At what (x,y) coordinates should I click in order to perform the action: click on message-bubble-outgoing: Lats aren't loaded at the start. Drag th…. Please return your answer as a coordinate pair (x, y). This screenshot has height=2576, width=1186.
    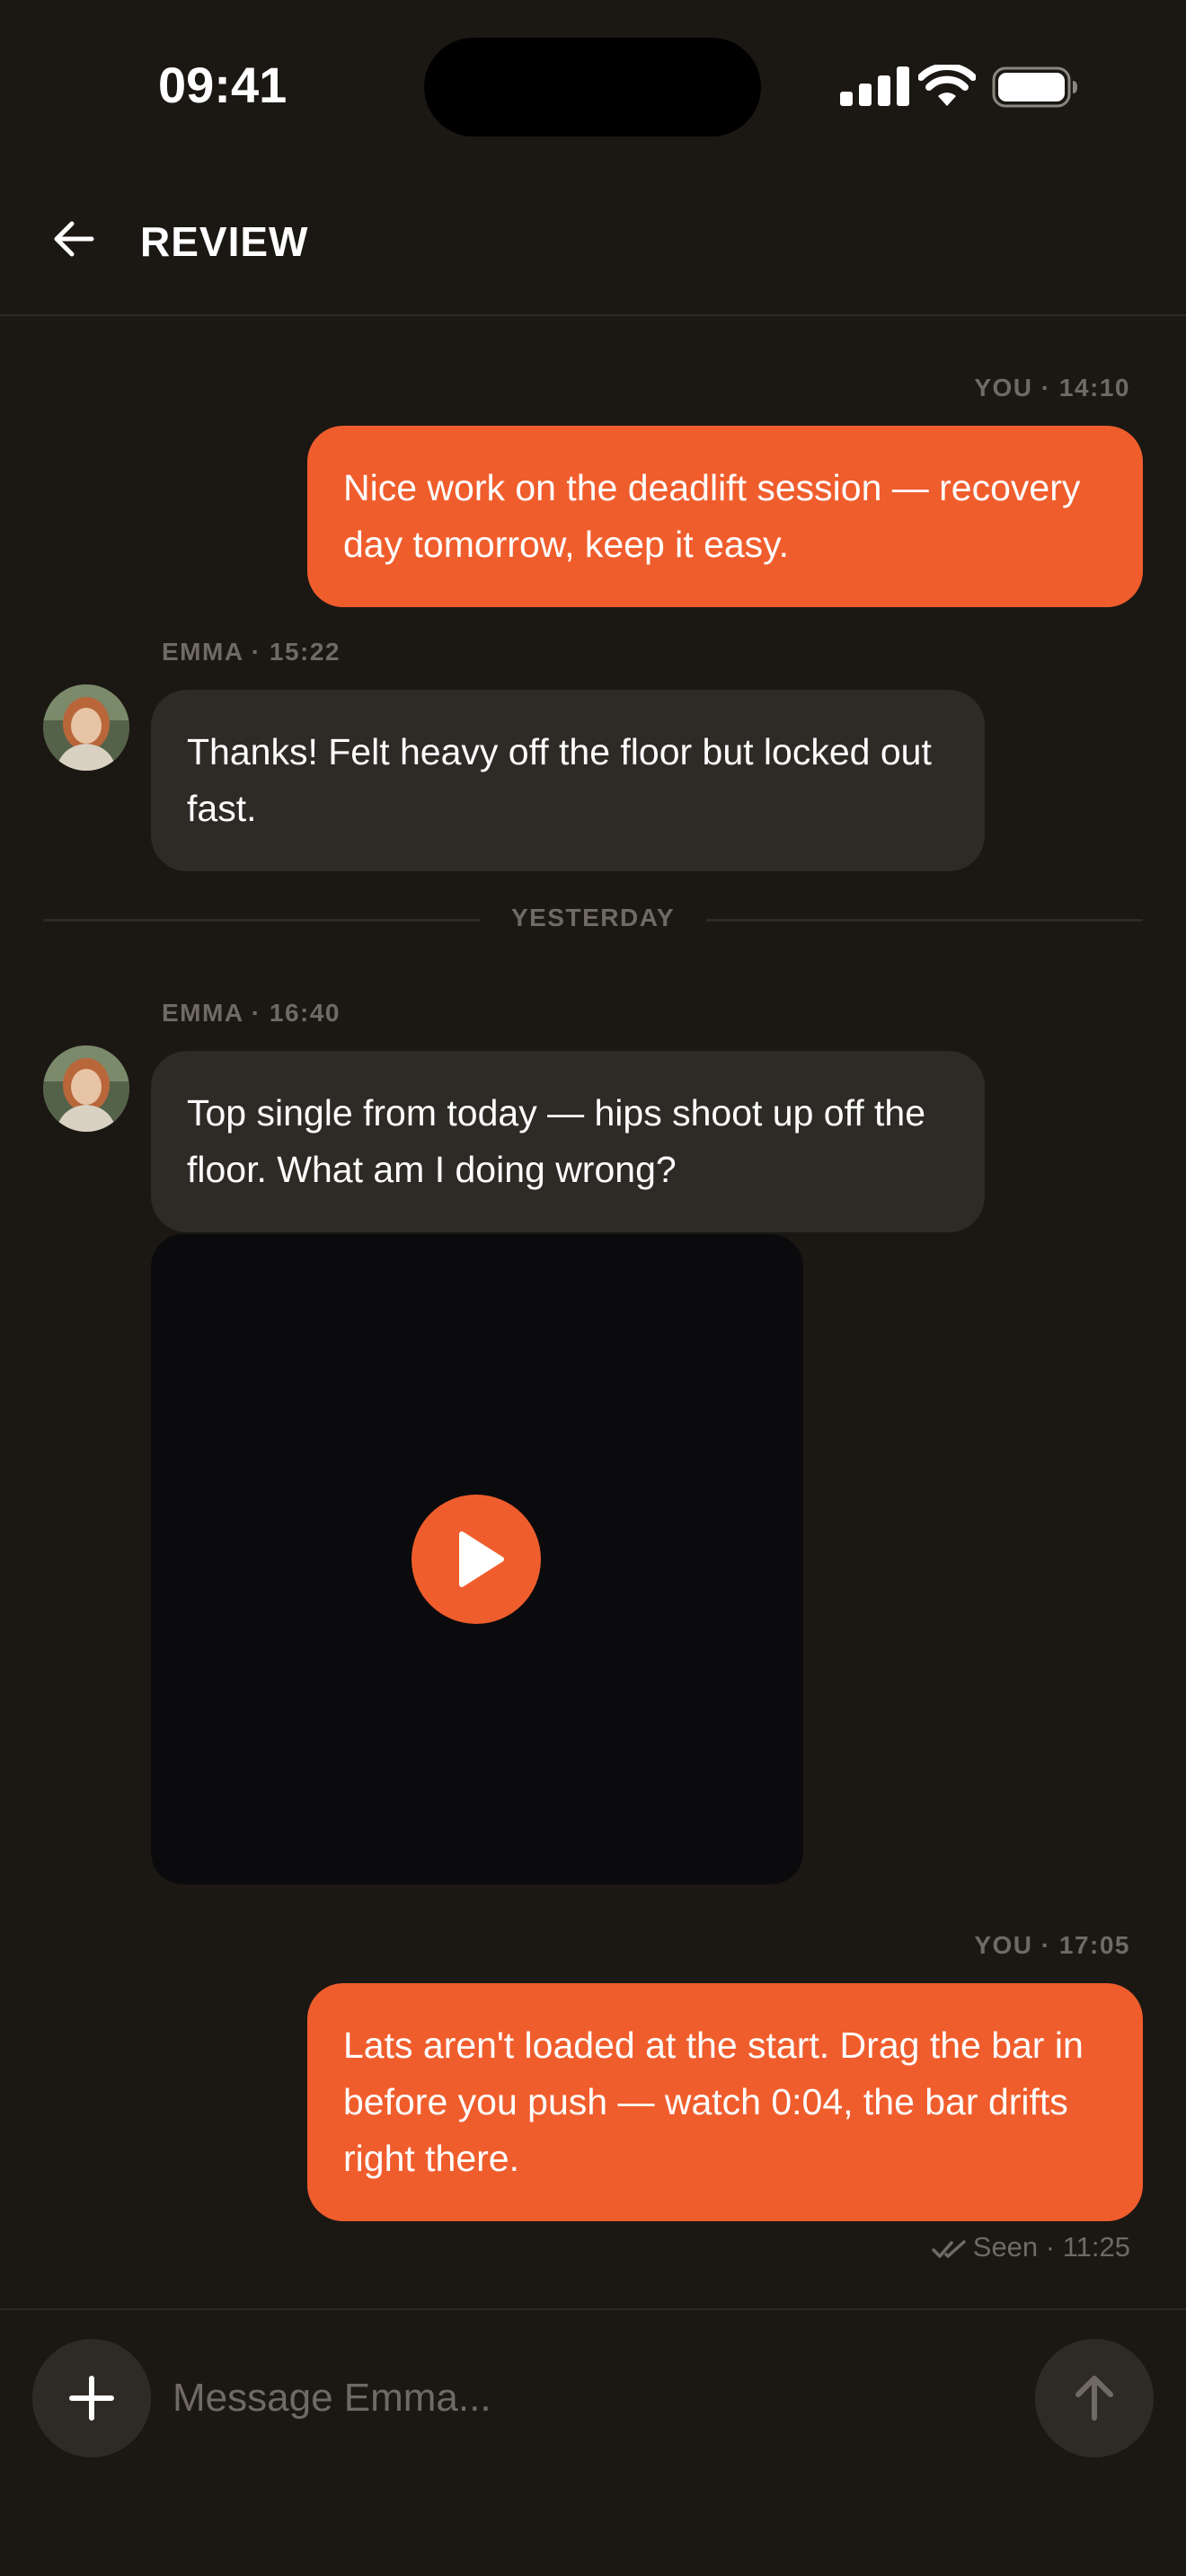
    Looking at the image, I should click on (725, 2102).